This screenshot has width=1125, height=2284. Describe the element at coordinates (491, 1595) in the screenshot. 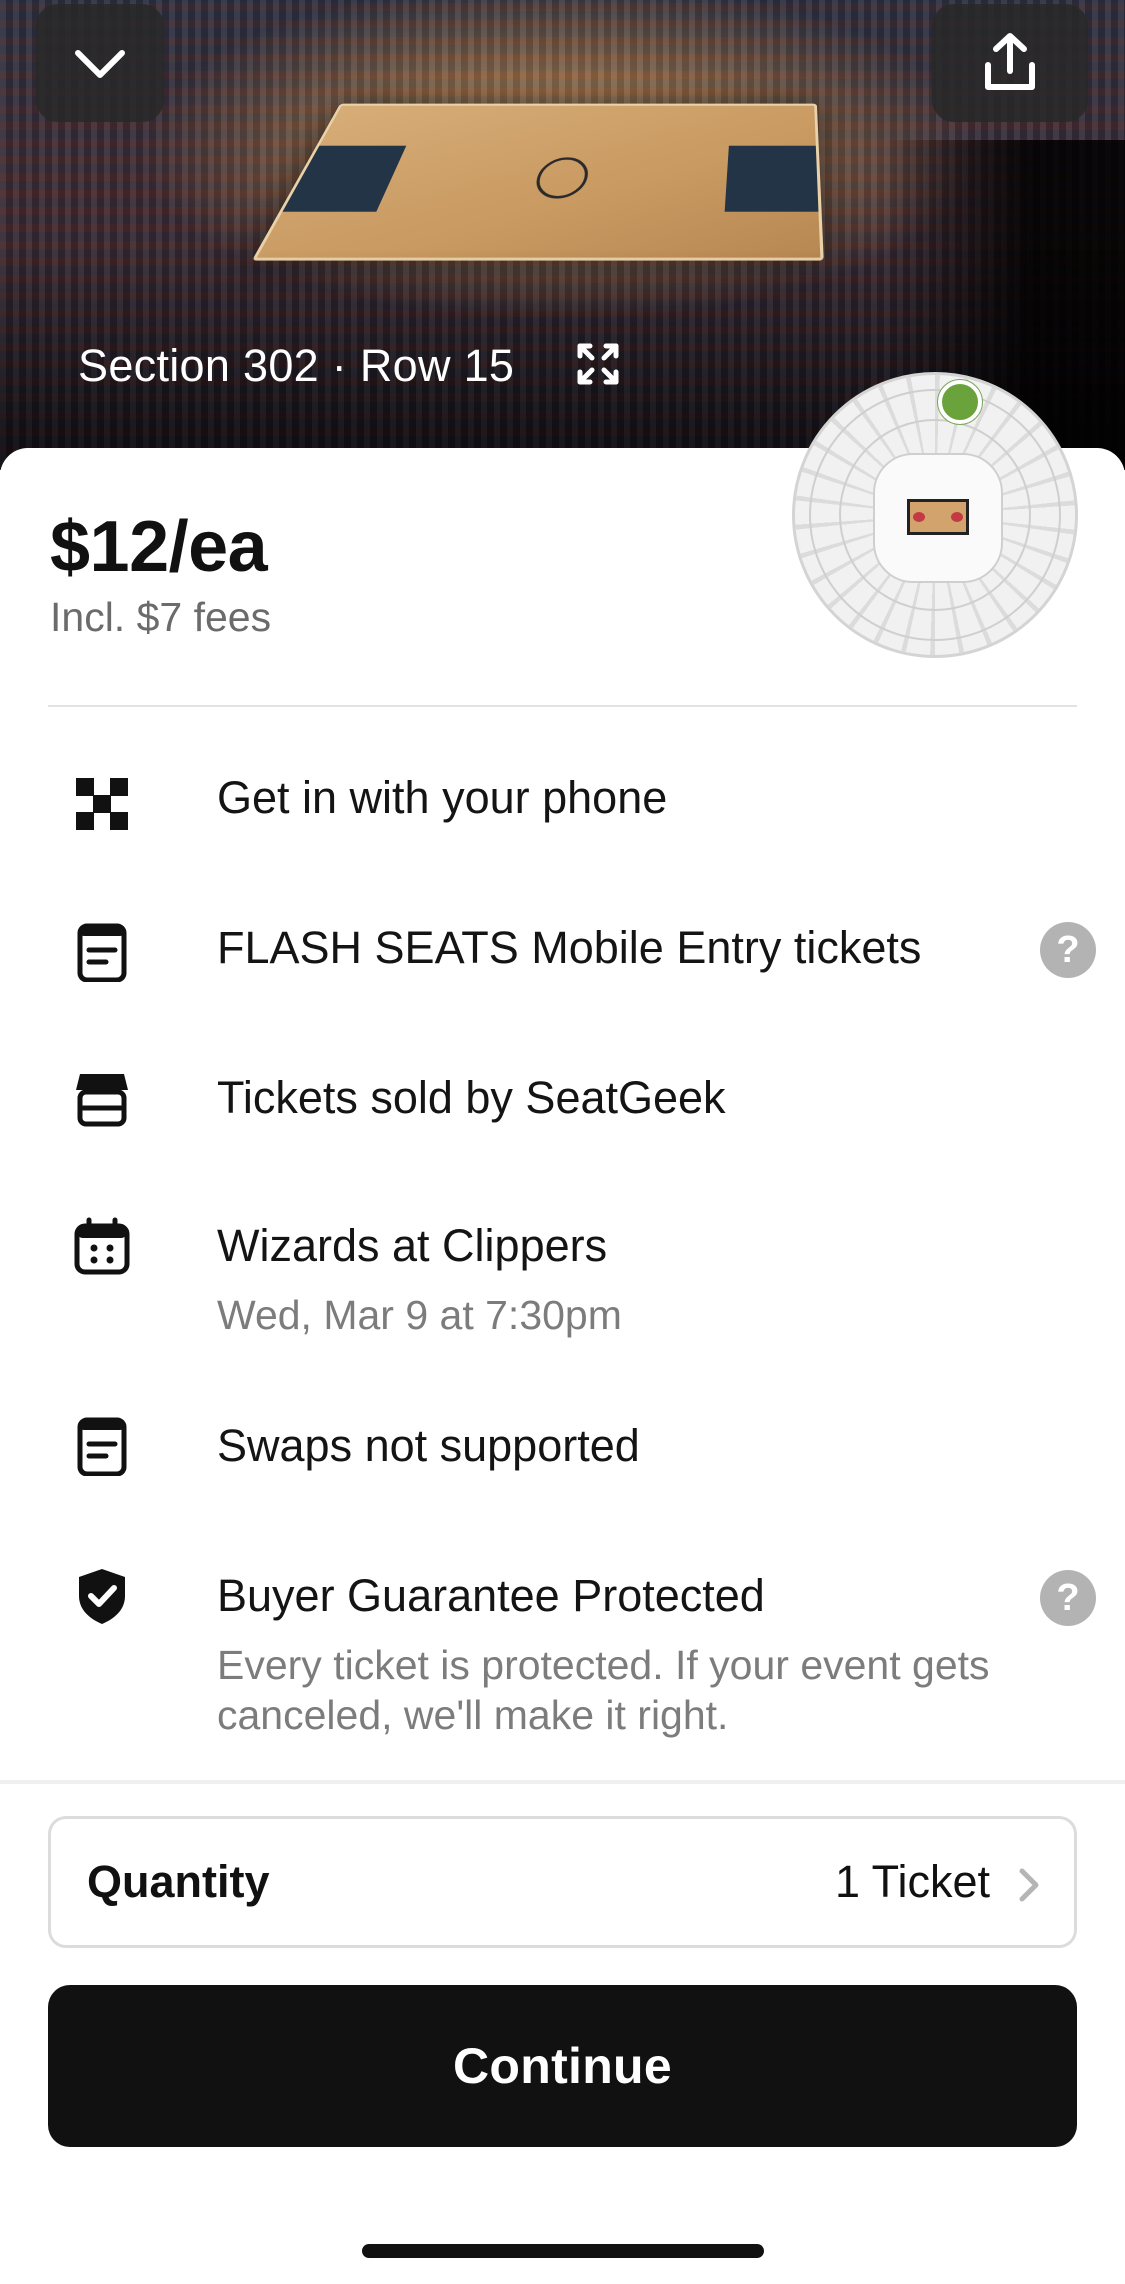

I see `detail-title: Buyer Guarantee Protected` at that location.